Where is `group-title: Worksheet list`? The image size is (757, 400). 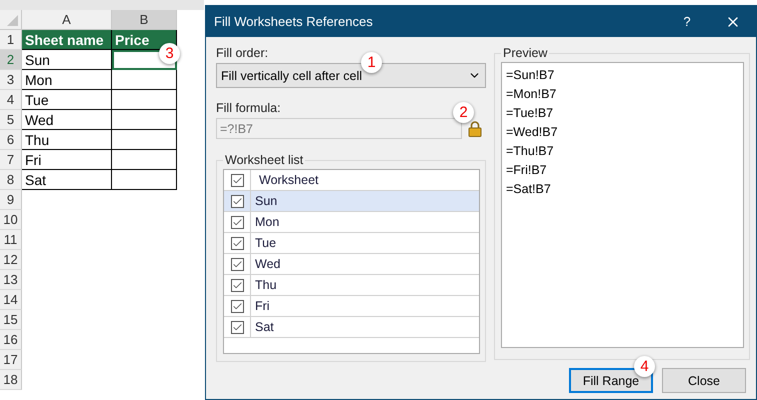
group-title: Worksheet list is located at coordinates (264, 160).